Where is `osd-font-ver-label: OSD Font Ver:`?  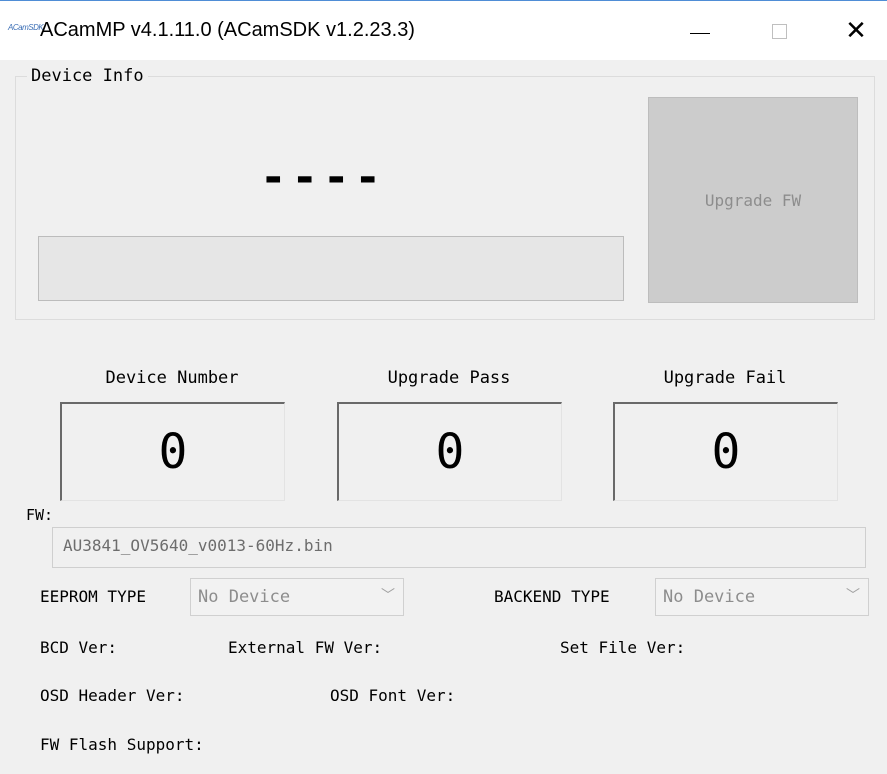
osd-font-ver-label: OSD Font Ver: is located at coordinates (393, 695).